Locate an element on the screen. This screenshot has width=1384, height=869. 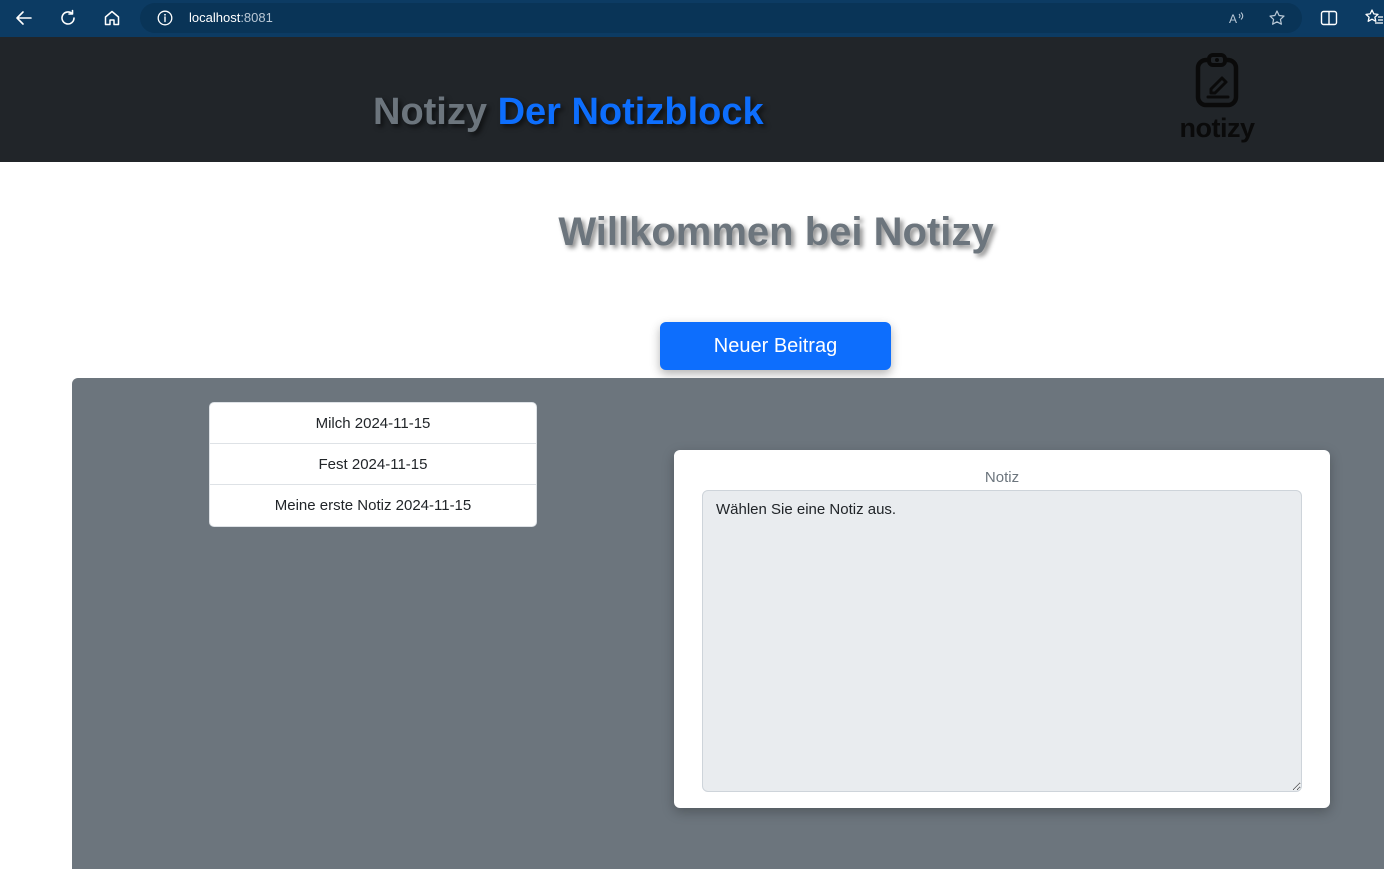
refresh-icon is located at coordinates (68, 17).